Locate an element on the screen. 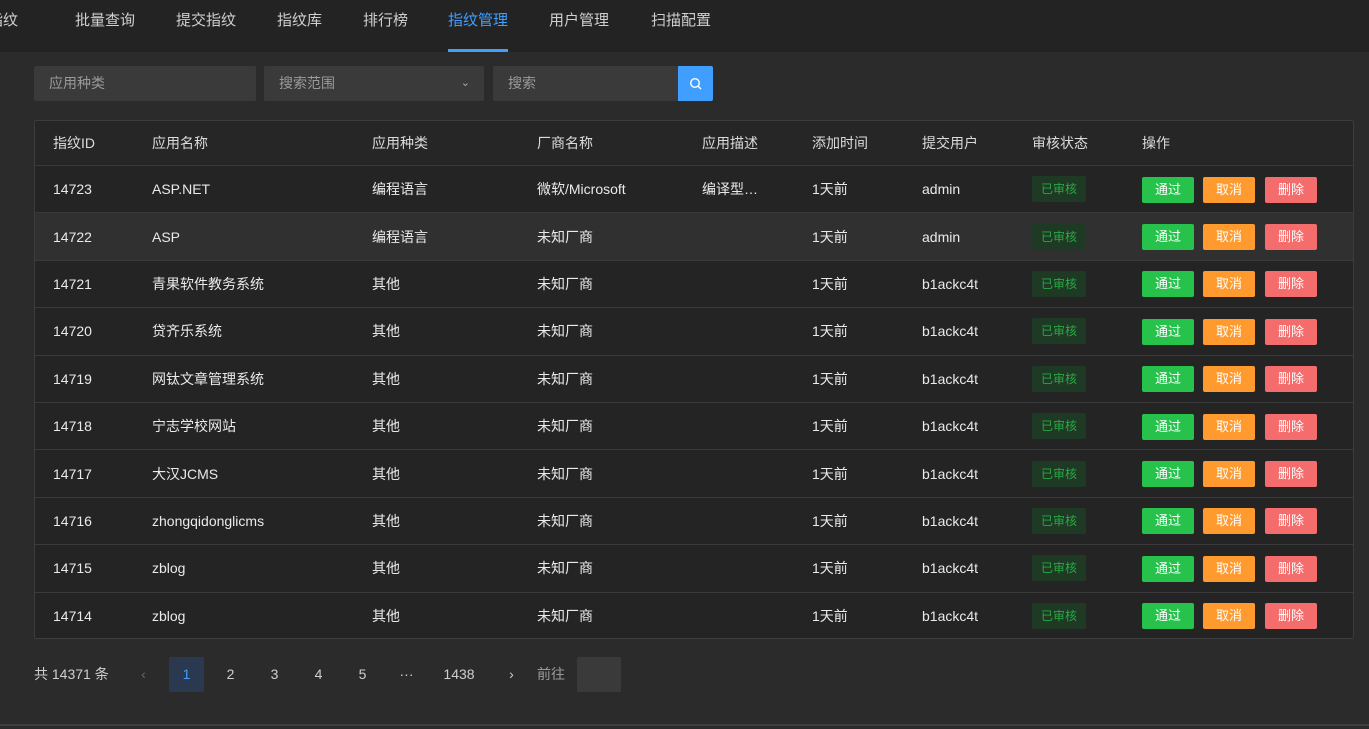 This screenshot has width=1369, height=729. category-filter: 应用种类 is located at coordinates (145, 83).